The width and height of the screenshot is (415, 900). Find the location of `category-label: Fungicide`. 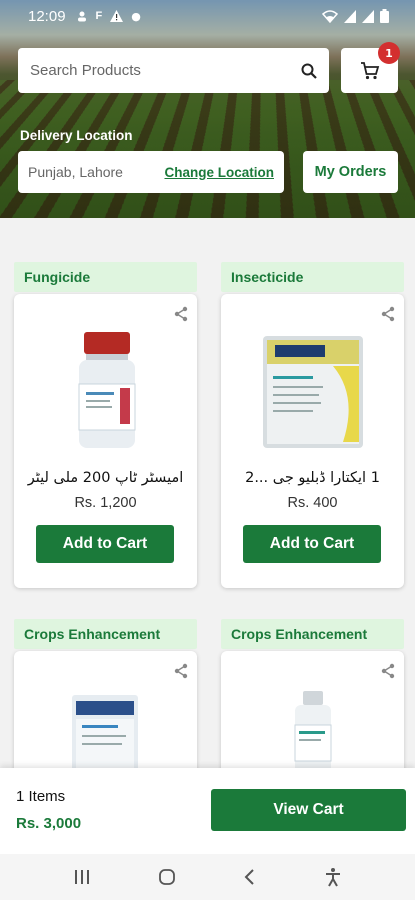

category-label: Fungicide is located at coordinates (105, 277).